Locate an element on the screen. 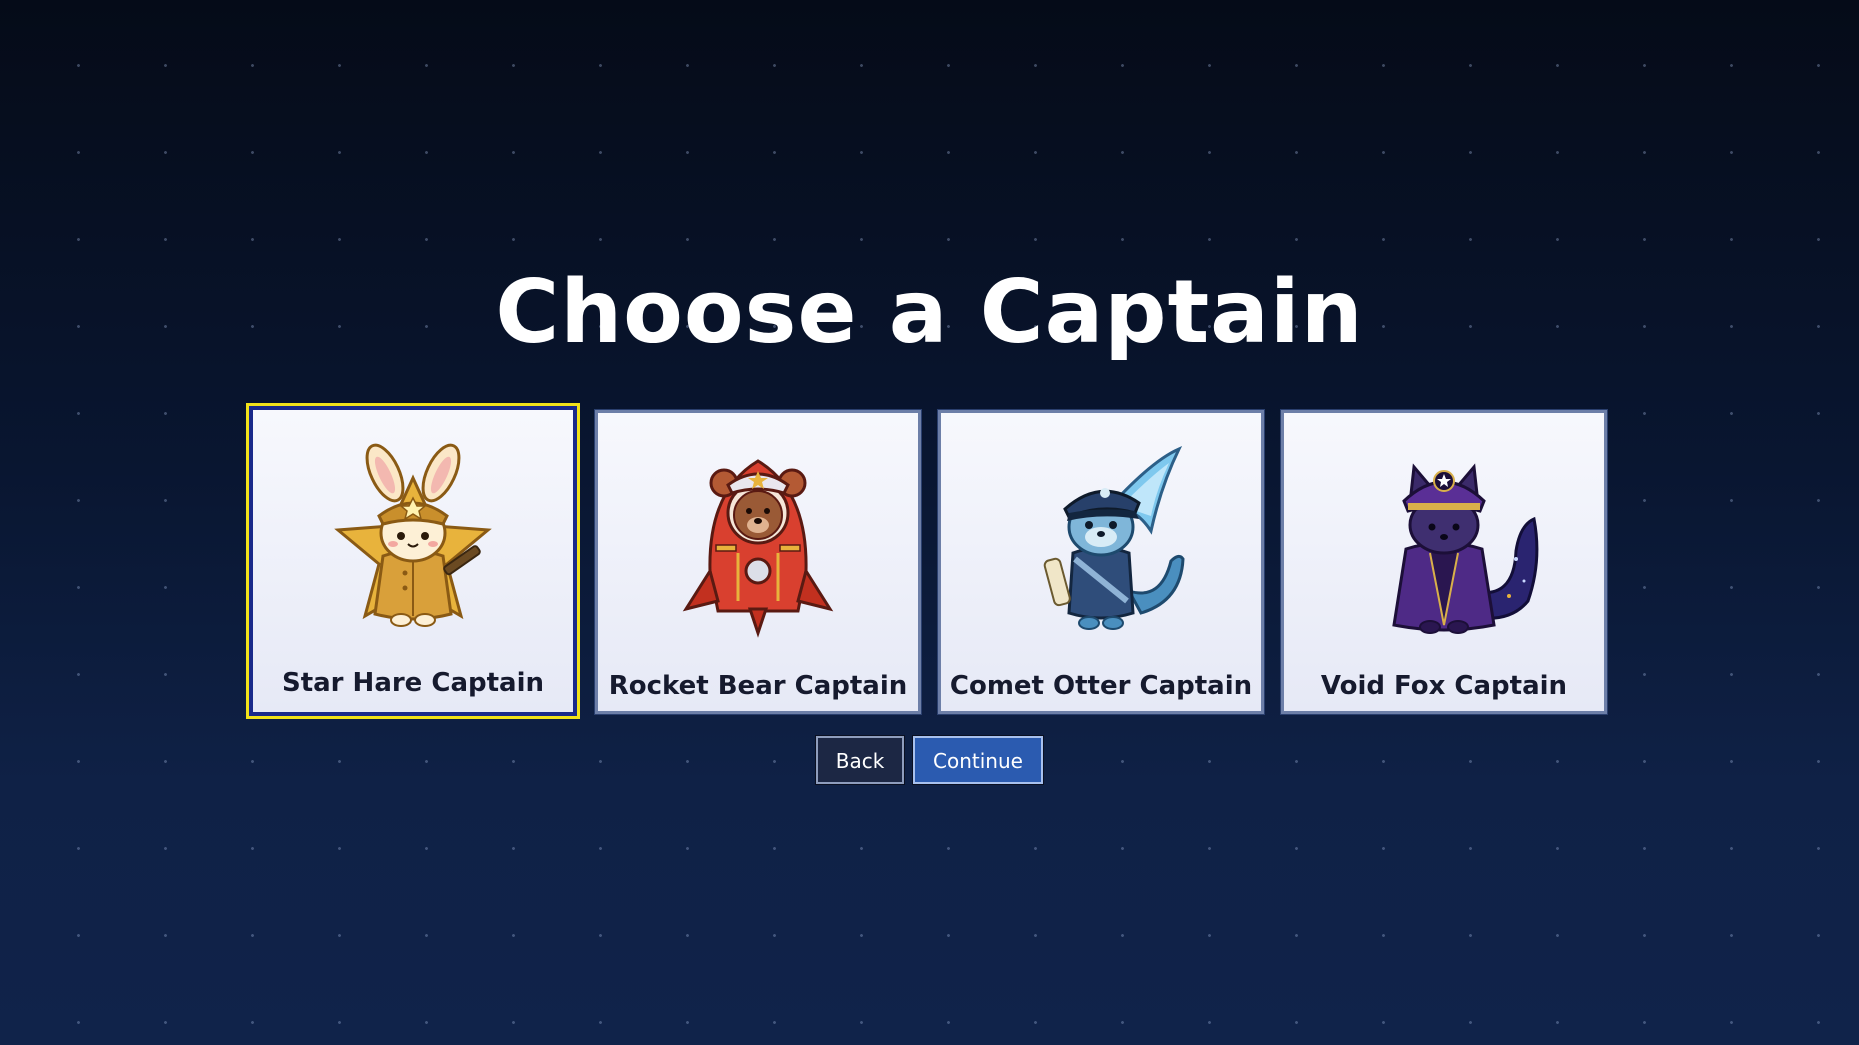 Image resolution: width=1859 pixels, height=1045 pixels. captain-name: Comet Otter Captain is located at coordinates (1101, 686).